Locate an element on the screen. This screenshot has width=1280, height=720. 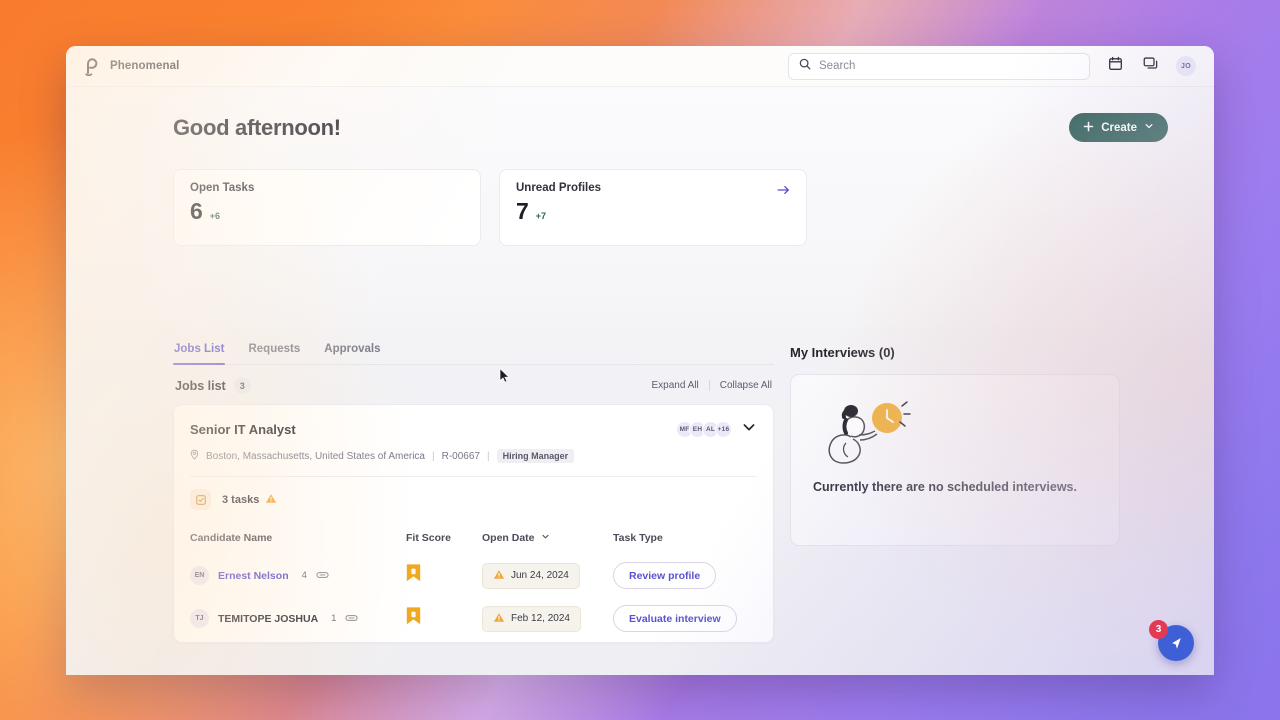
greeting-row: Good afternoon! Create is located at coordinates (670, 127).